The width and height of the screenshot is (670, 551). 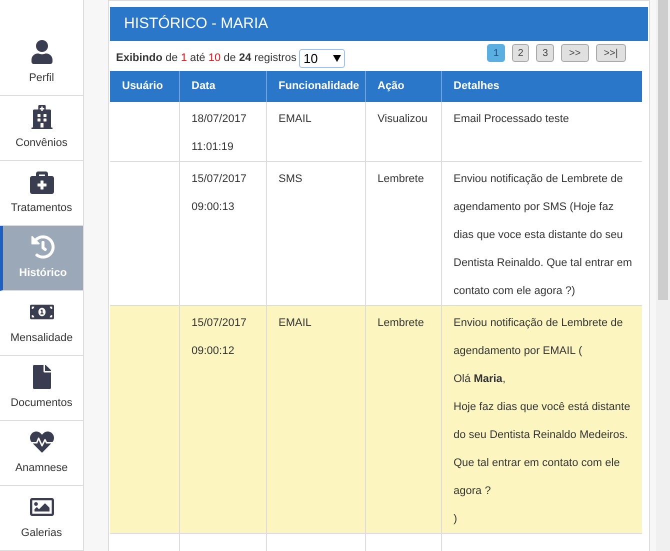 I want to click on table-cell: SMS, so click(x=315, y=234).